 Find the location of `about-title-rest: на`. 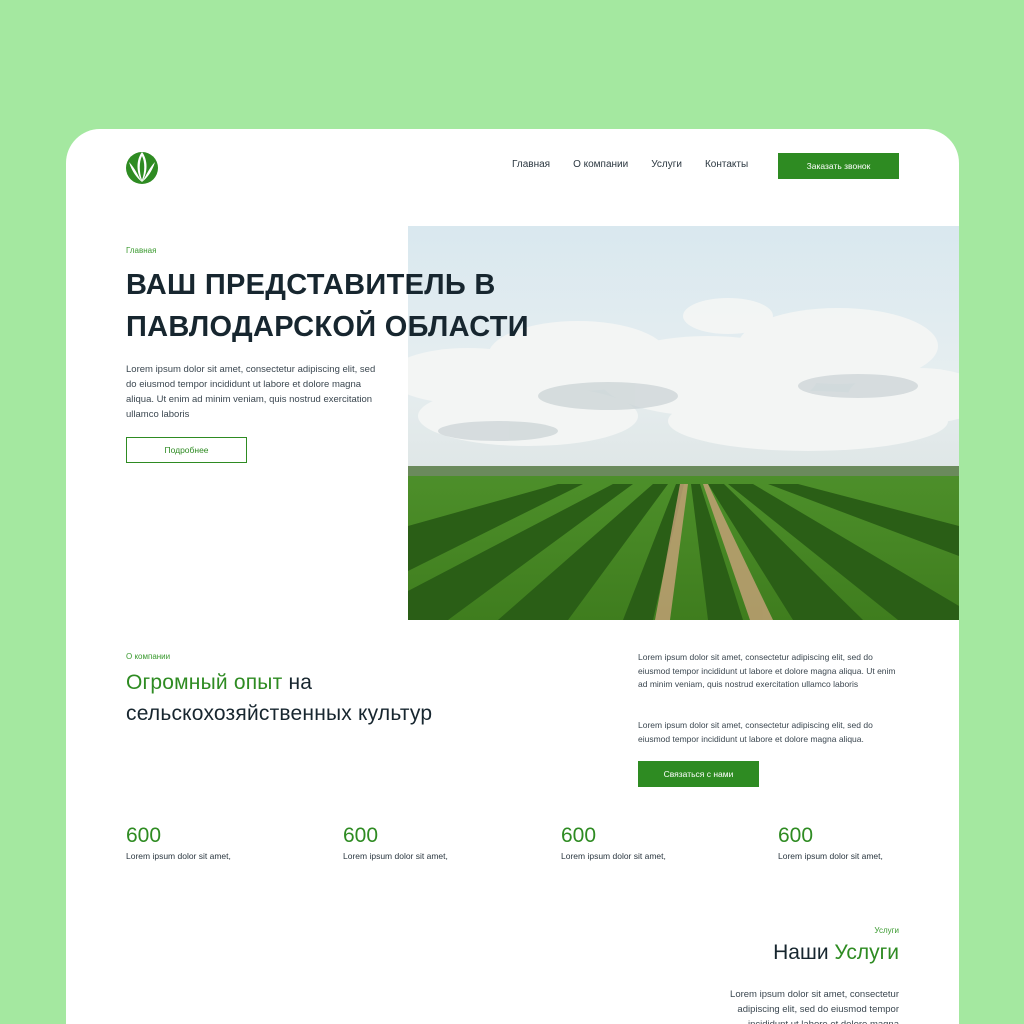

about-title-rest: на is located at coordinates (297, 682).